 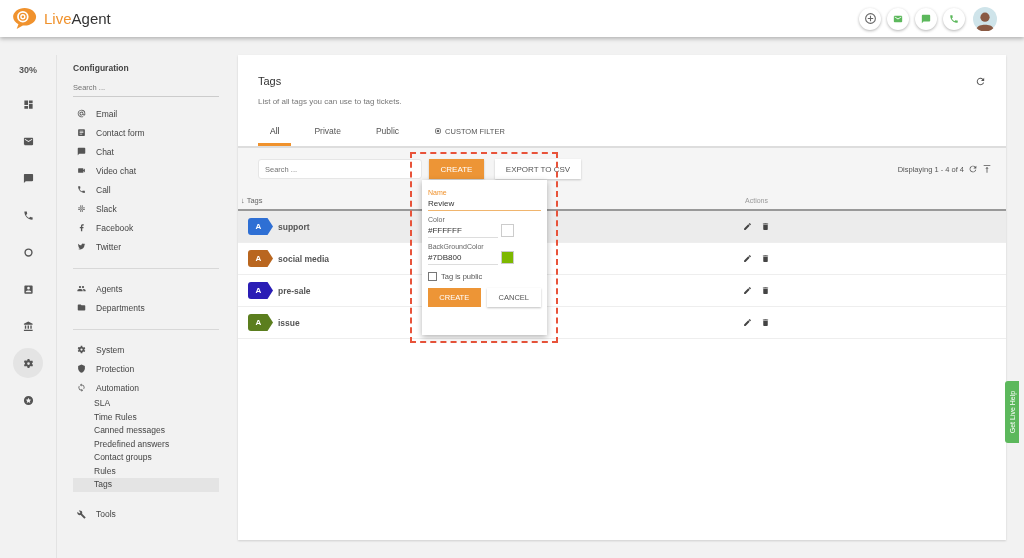 What do you see at coordinates (81, 514) in the screenshot?
I see `wrench-icon` at bounding box center [81, 514].